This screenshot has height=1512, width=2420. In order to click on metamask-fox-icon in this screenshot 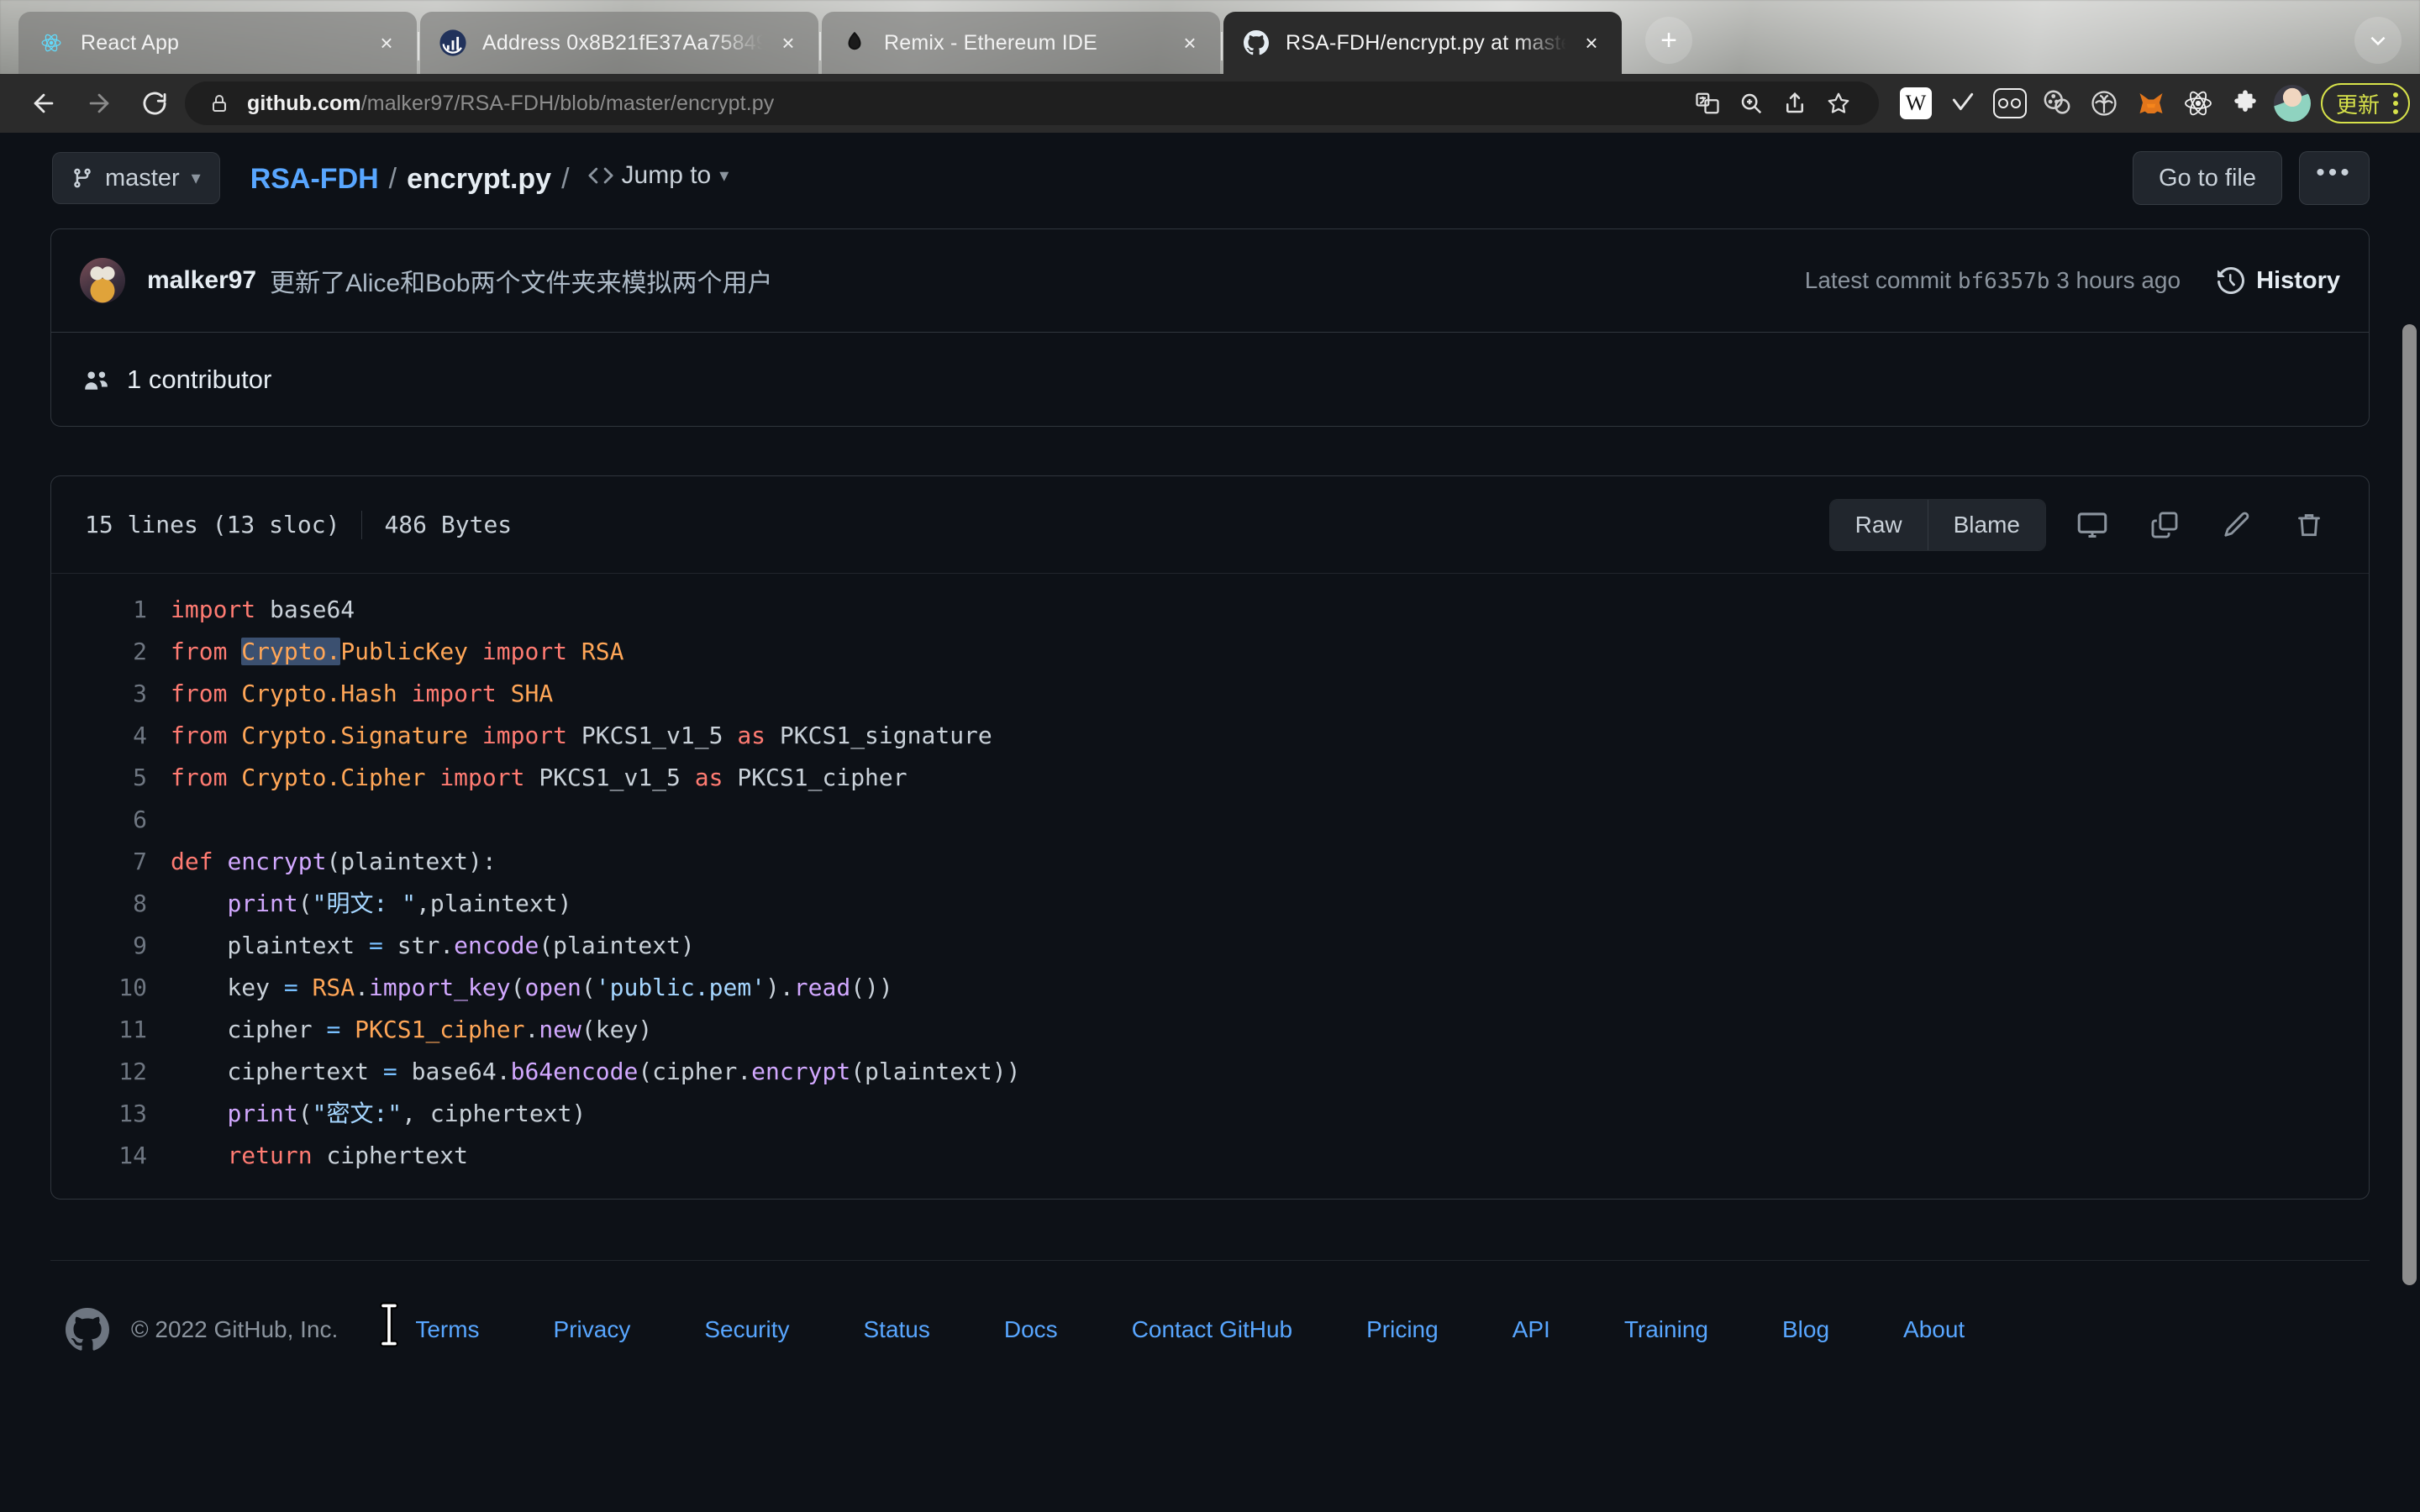, I will do `click(2151, 103)`.